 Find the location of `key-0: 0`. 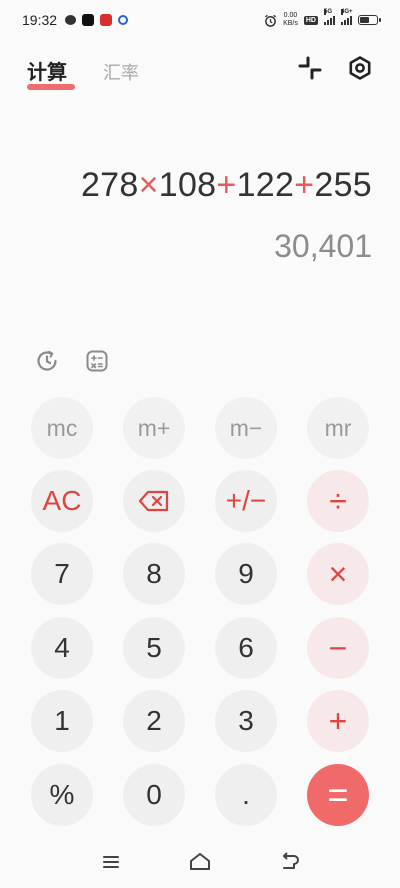

key-0: 0 is located at coordinates (154, 795).